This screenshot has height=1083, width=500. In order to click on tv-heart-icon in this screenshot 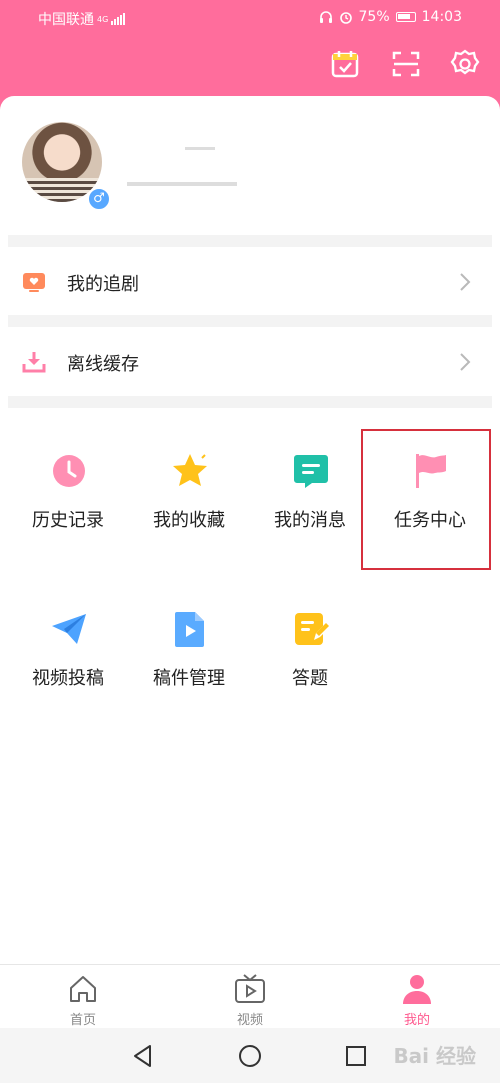, I will do `click(34, 282)`.